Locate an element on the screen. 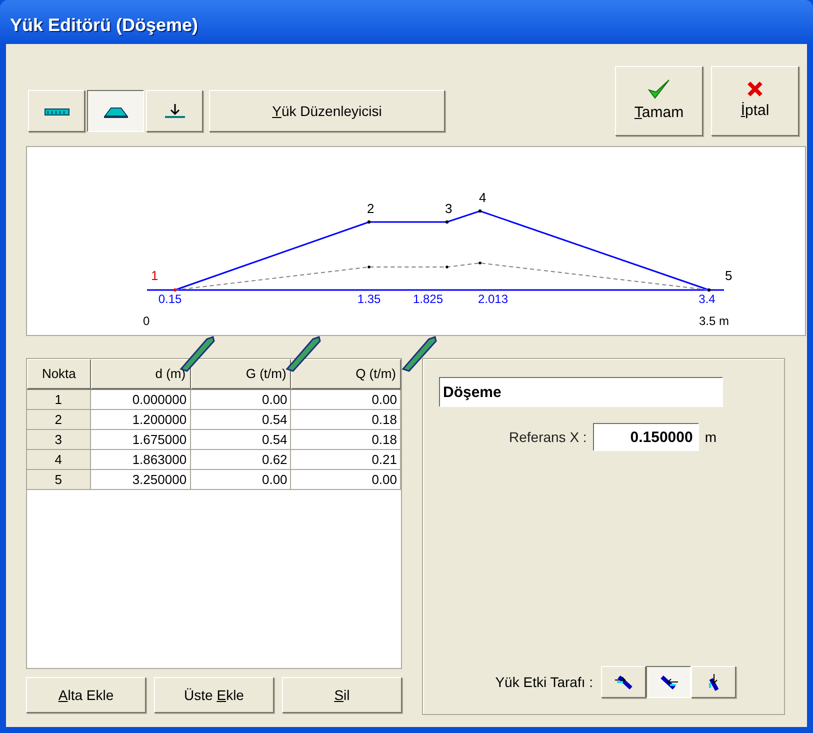 The image size is (813, 733). cancel-button: İptal is located at coordinates (755, 101).